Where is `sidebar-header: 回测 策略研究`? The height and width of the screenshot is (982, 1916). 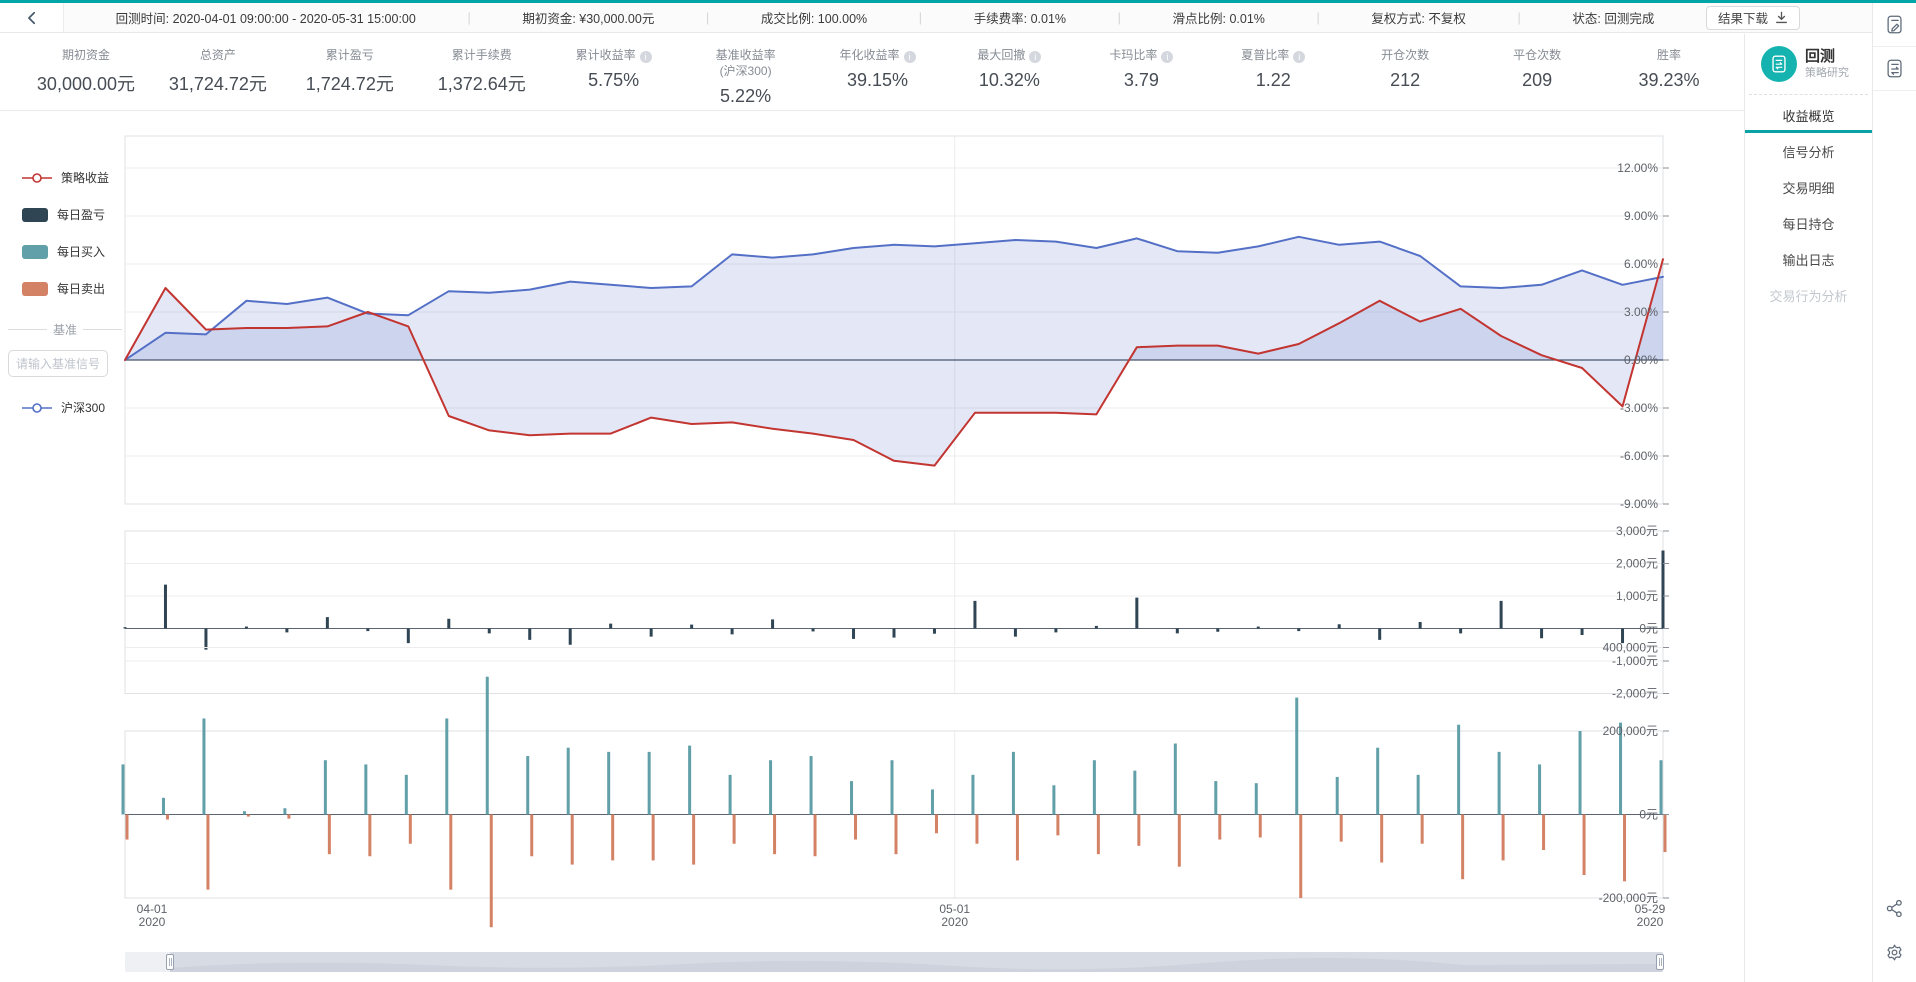 sidebar-header: 回测 策略研究 is located at coordinates (1808, 64).